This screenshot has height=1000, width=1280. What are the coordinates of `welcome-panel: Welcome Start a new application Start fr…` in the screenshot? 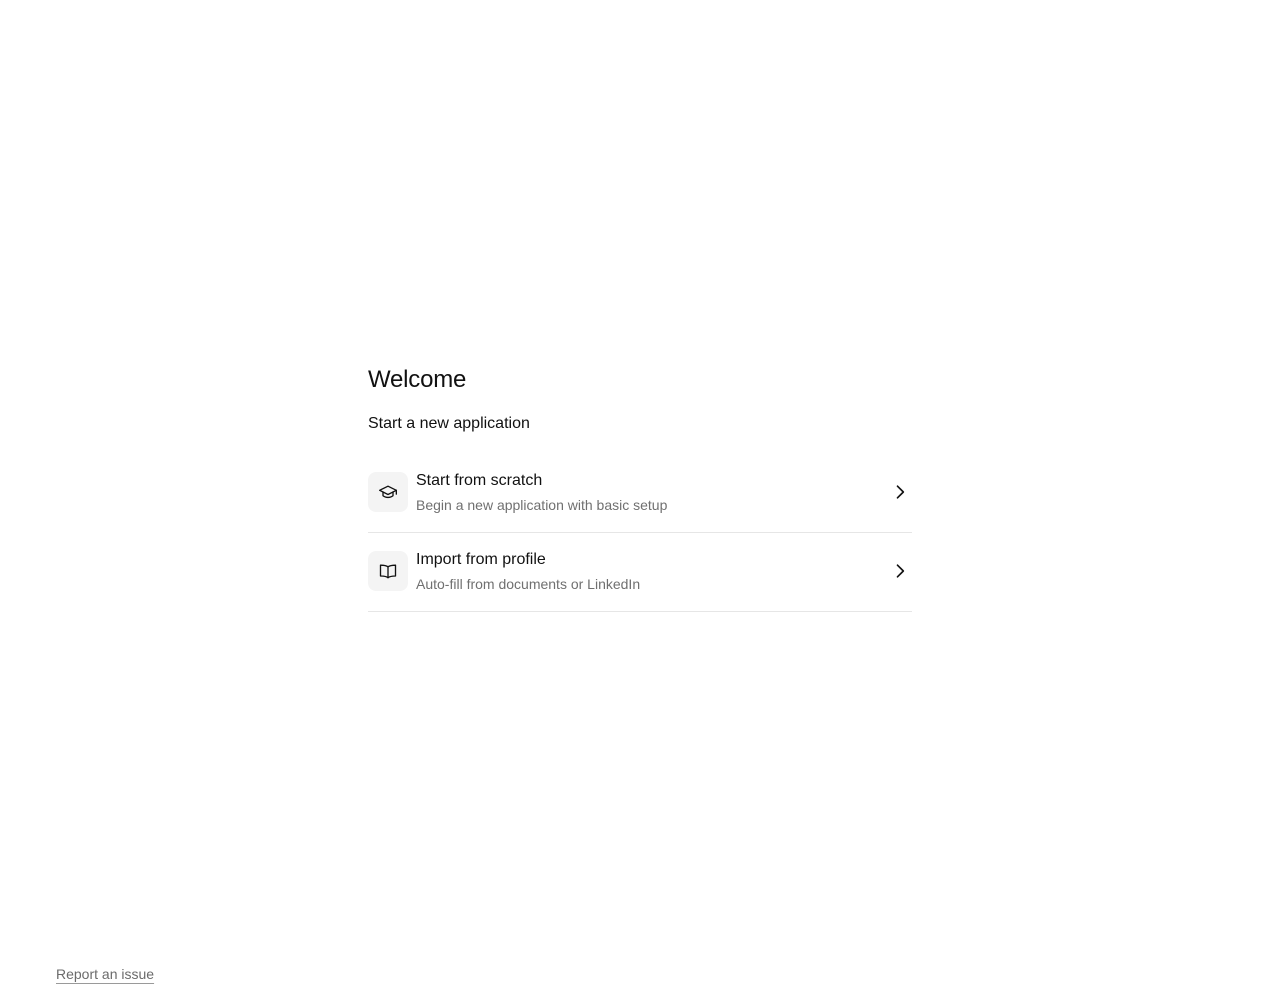 It's located at (640, 488).